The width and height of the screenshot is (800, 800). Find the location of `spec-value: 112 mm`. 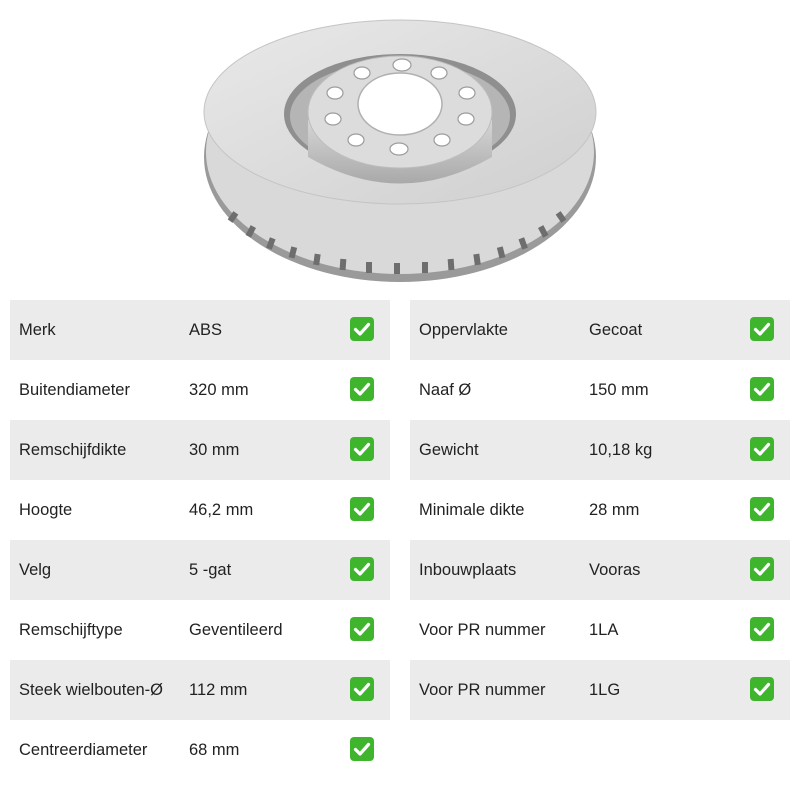

spec-value: 112 mm is located at coordinates (218, 690).